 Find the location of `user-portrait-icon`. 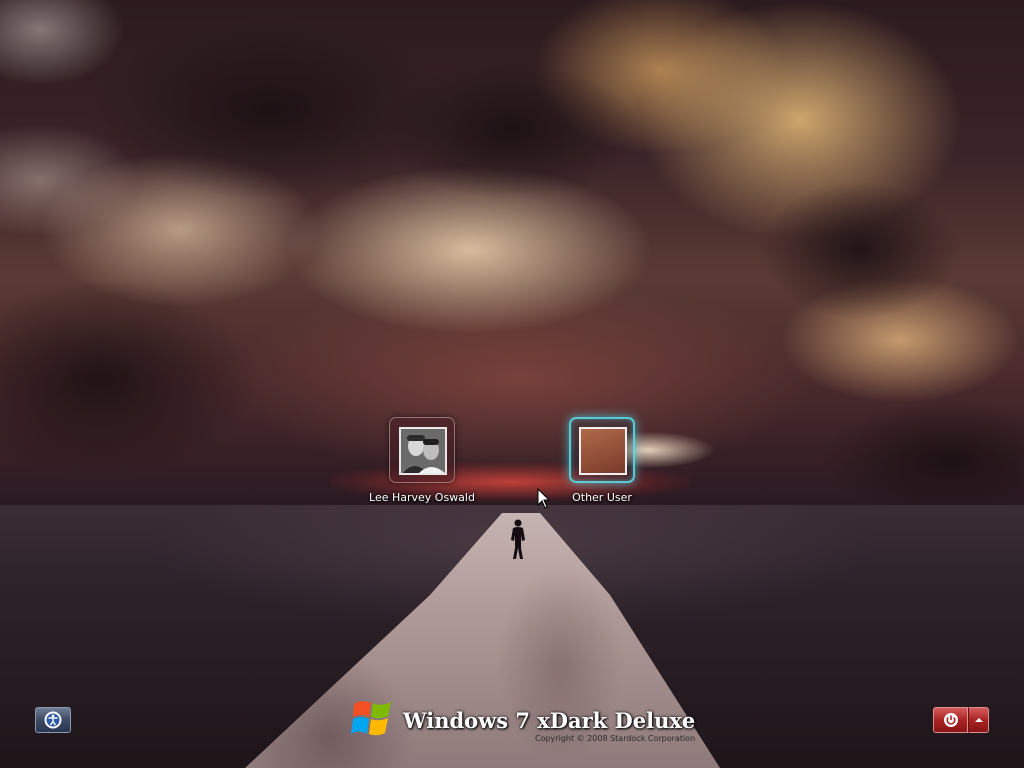

user-portrait-icon is located at coordinates (423, 451).